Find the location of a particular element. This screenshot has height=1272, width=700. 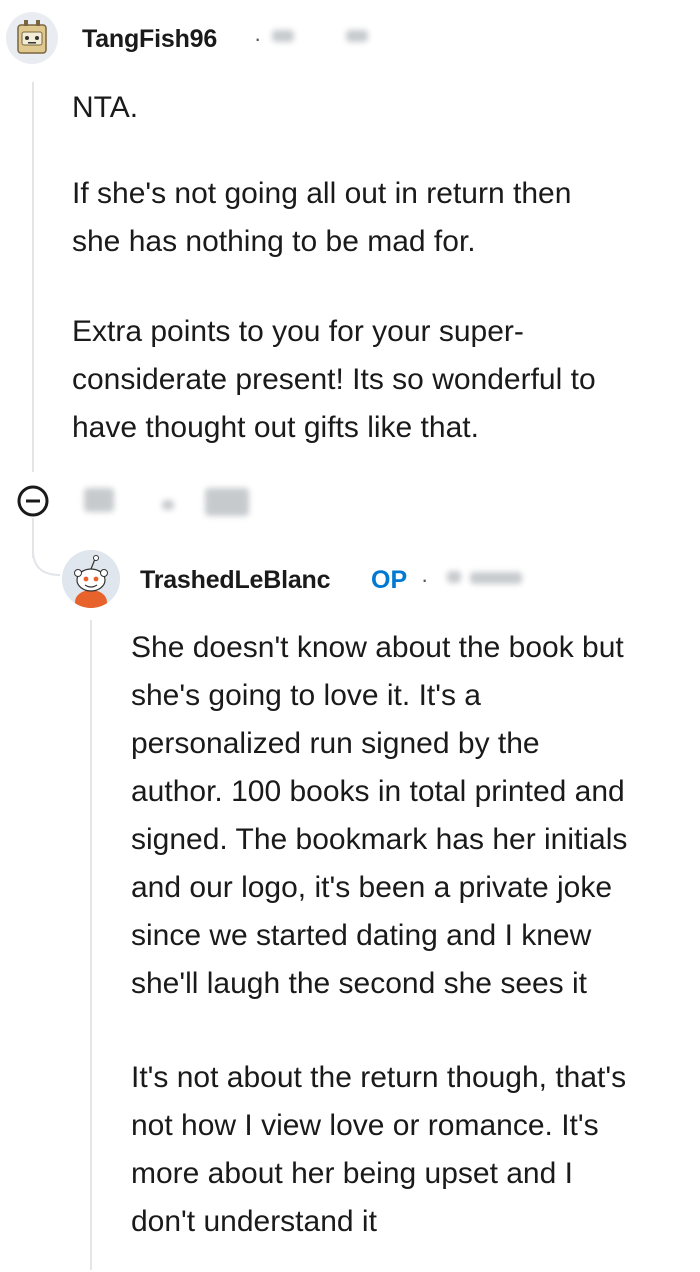

blurred-vote-count is located at coordinates (99, 500).